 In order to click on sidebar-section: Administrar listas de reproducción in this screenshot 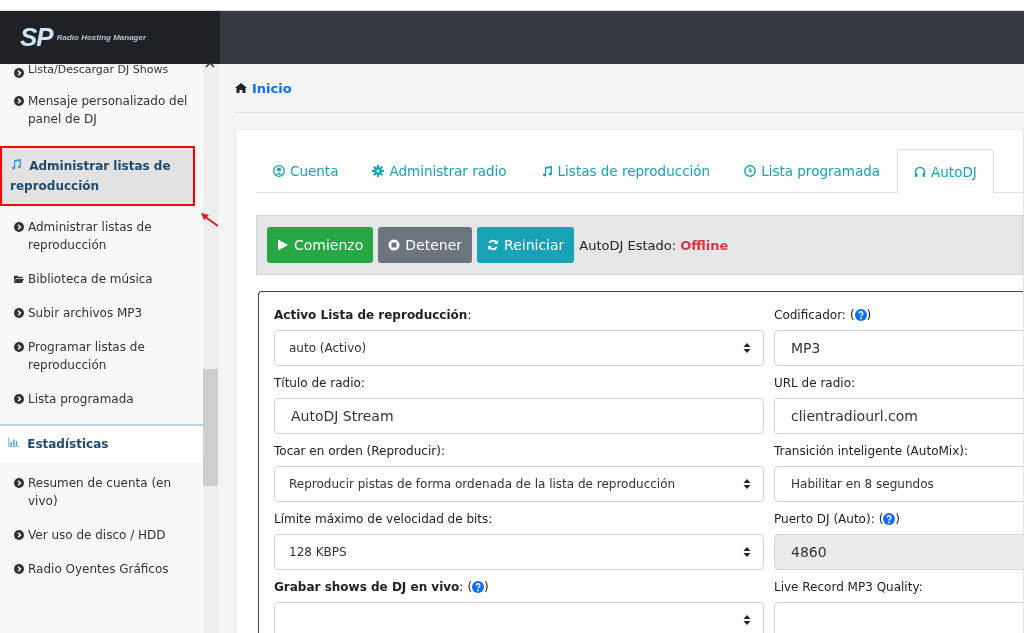, I will do `click(97, 176)`.